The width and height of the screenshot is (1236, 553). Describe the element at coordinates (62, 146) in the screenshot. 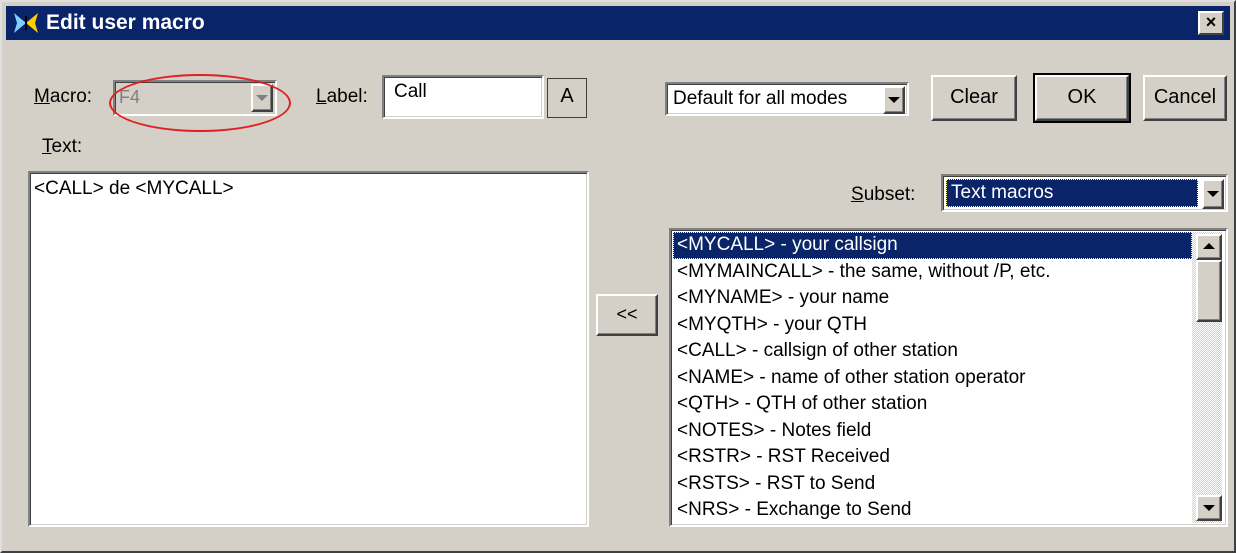

I see `text-label: Text:` at that location.